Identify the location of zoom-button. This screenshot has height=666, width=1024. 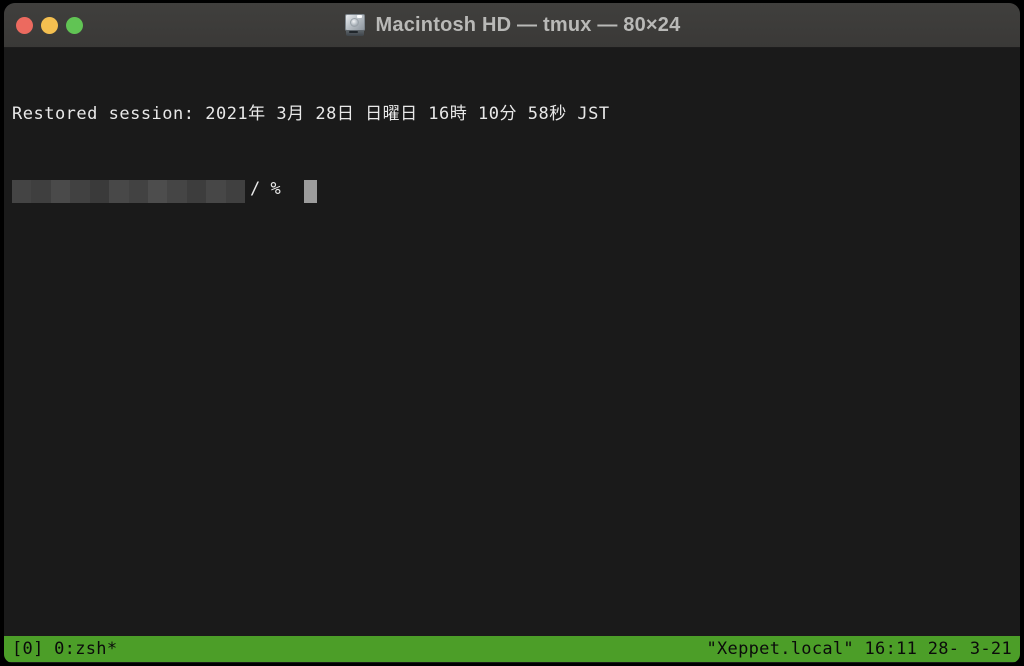
(74, 25).